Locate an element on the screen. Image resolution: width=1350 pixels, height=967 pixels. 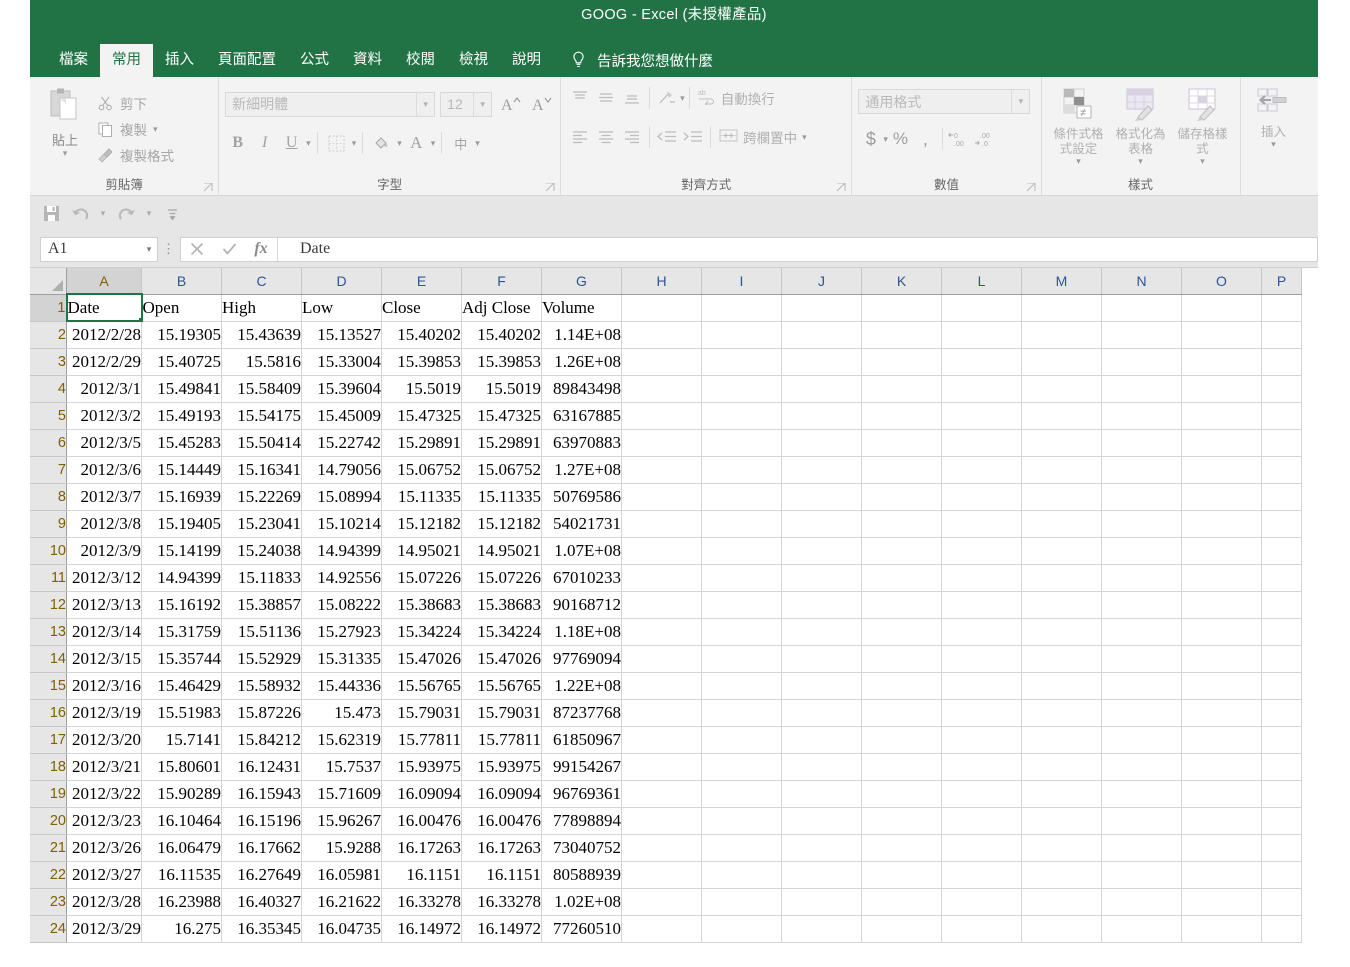
cell-P23 is located at coordinates (1281, 902).